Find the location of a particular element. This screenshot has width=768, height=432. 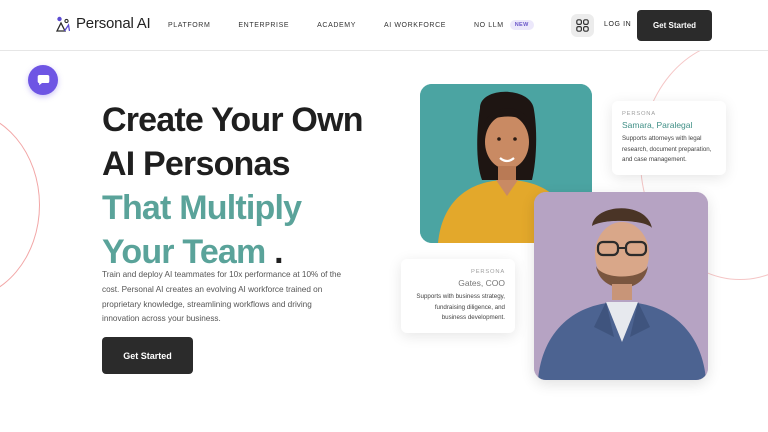

decorative-arc-left is located at coordinates (20, 205).